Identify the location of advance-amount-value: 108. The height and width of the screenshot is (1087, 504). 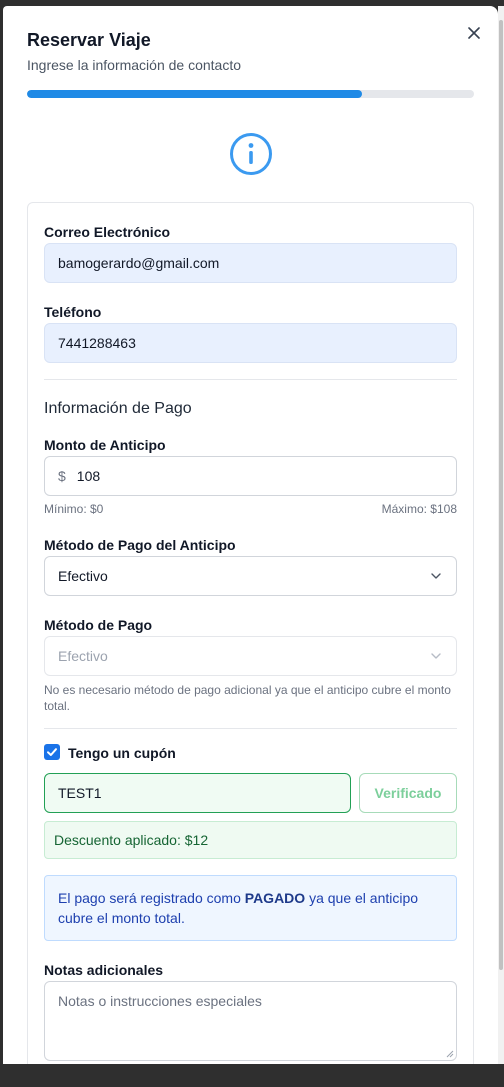
(88, 476).